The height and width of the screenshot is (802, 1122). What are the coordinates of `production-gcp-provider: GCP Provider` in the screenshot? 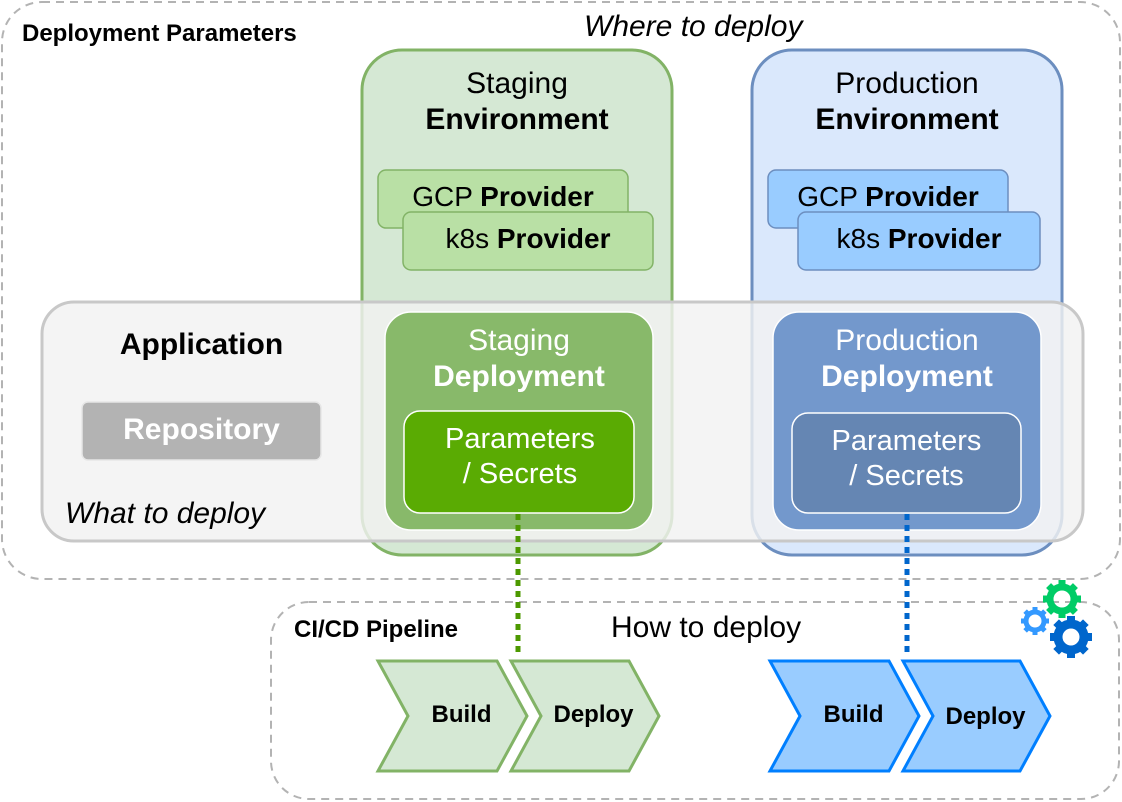 It's located at (888, 197).